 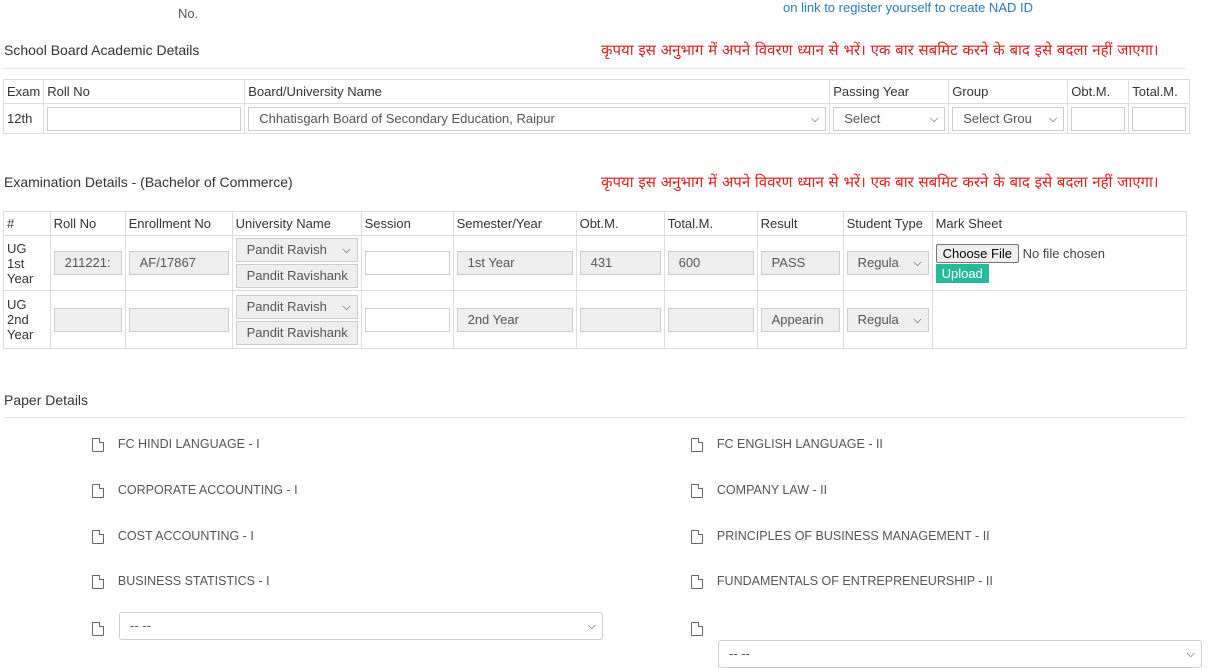 What do you see at coordinates (799, 444) in the screenshot?
I see `paper-name: FC ENGLISH LANGUAGE - II` at bounding box center [799, 444].